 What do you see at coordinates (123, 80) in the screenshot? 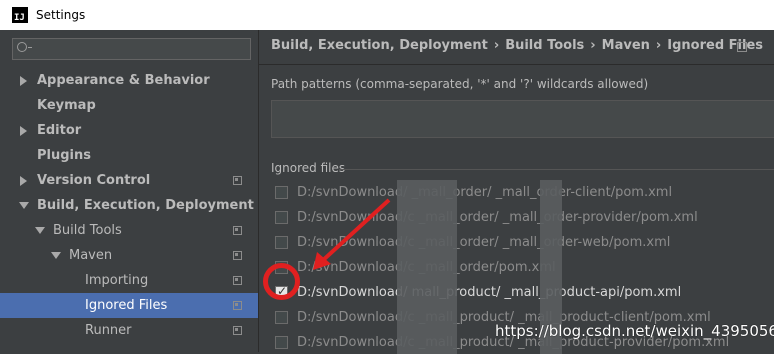
I see `sidebar-item-label: Appearance & Behavior` at bounding box center [123, 80].